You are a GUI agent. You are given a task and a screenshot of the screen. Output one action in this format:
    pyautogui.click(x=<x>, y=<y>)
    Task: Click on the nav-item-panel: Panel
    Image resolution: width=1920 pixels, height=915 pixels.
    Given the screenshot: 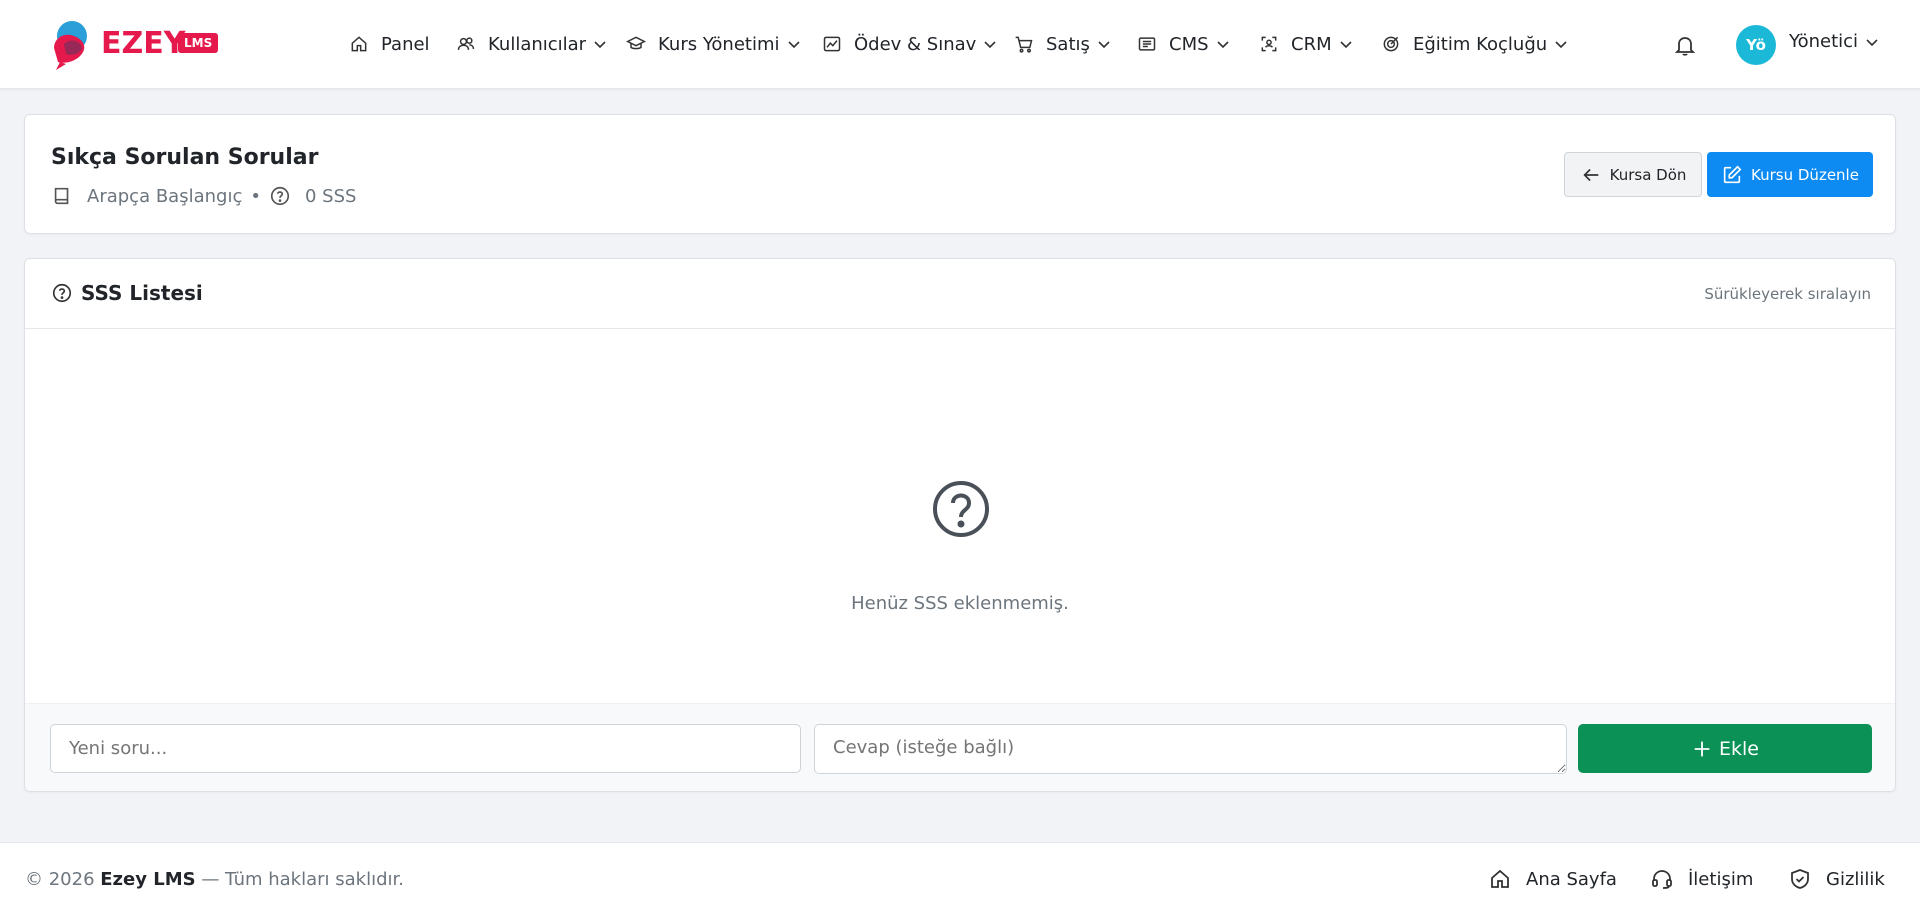 What is the action you would take?
    pyautogui.click(x=389, y=44)
    